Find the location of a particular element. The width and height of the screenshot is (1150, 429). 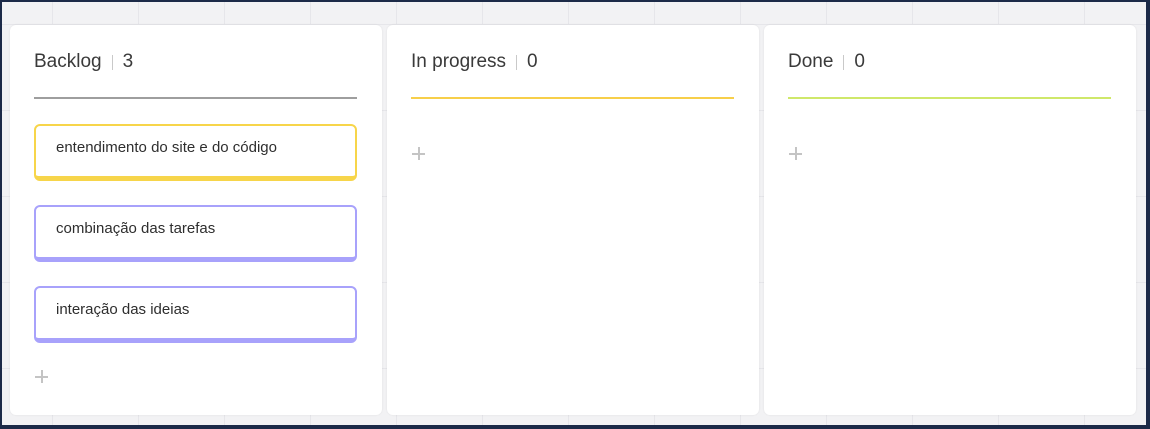

card-text: combinação das tarefas is located at coordinates (136, 228).